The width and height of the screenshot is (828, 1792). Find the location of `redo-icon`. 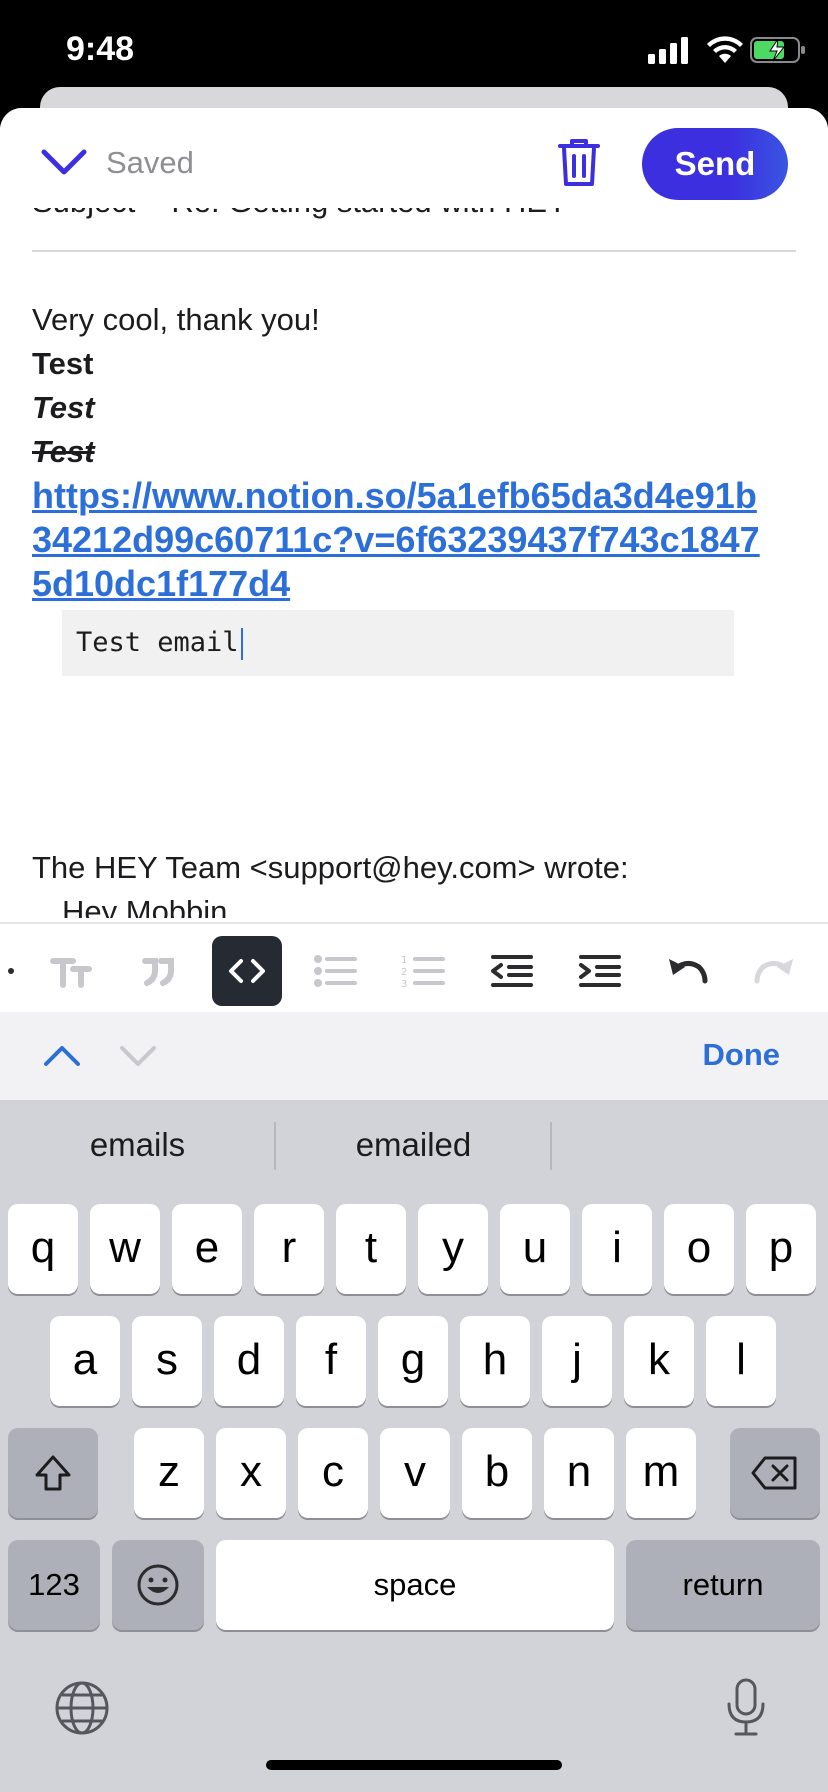

redo-icon is located at coordinates (775, 971).